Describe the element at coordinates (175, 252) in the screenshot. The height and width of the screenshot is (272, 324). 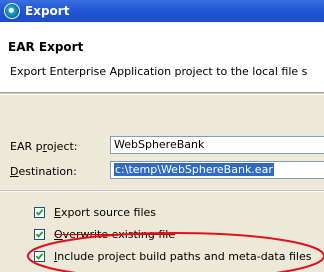
I see `highlight-ellipse-annotation` at that location.